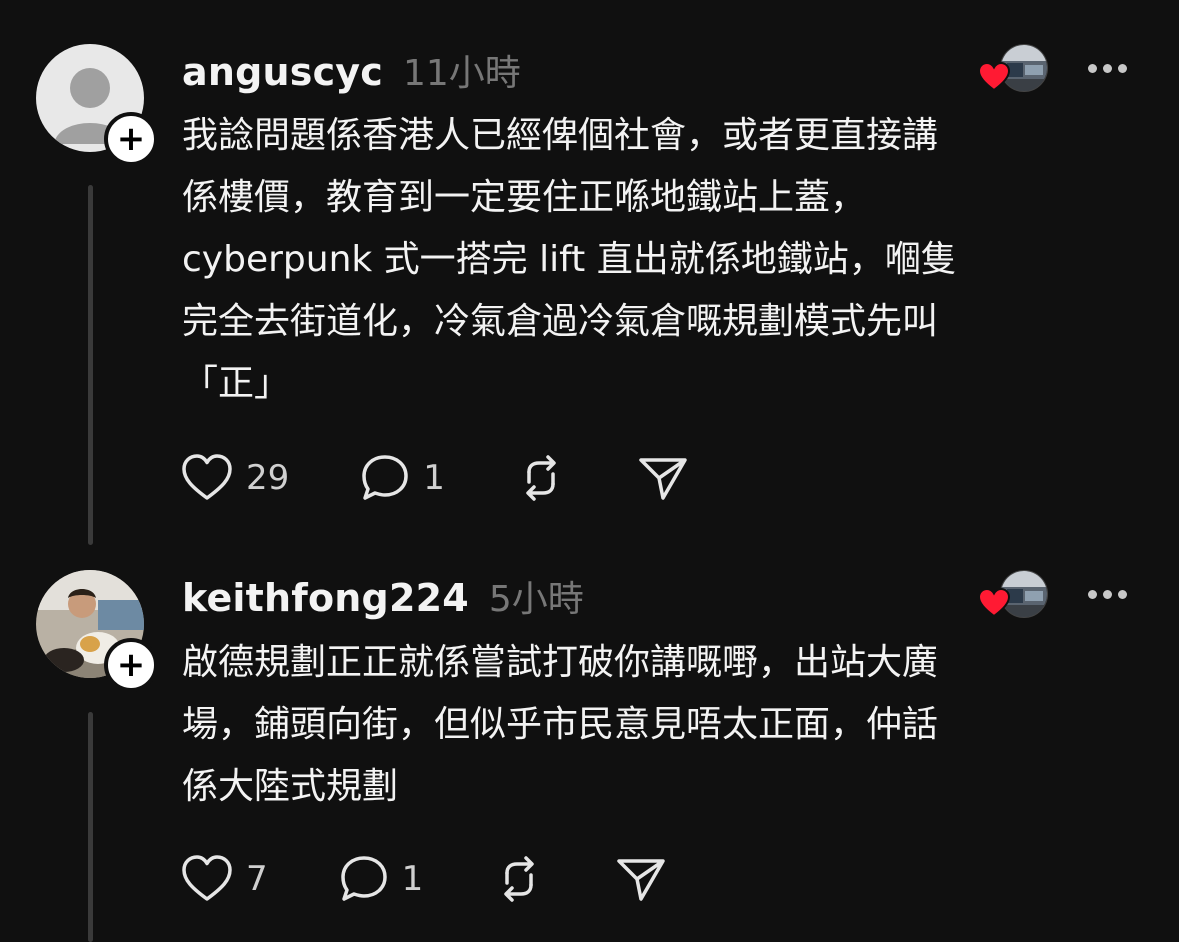 Image resolution: width=1179 pixels, height=942 pixels. Describe the element at coordinates (325, 598) in the screenshot. I see `username: keithfong224` at that location.